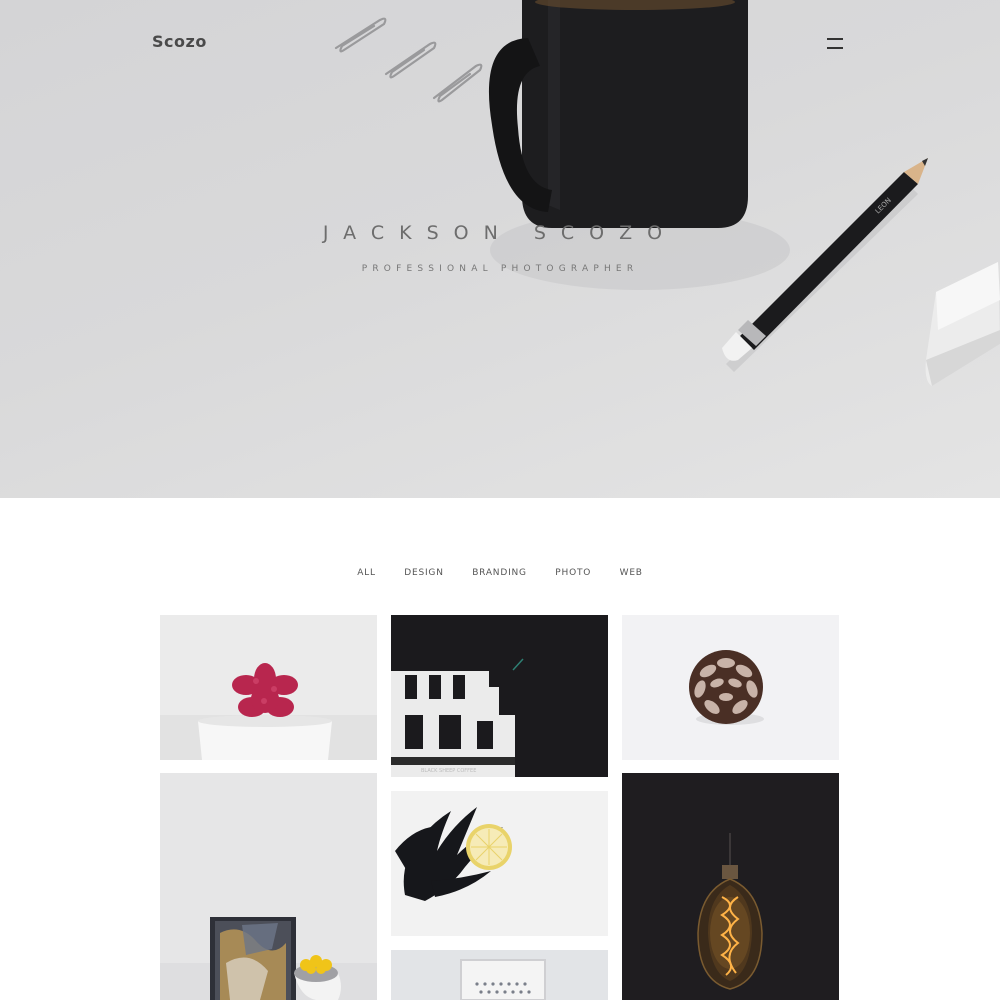  What do you see at coordinates (448, 771) in the screenshot?
I see `svg-text: BLACK SHEEP COFFEE` at bounding box center [448, 771].